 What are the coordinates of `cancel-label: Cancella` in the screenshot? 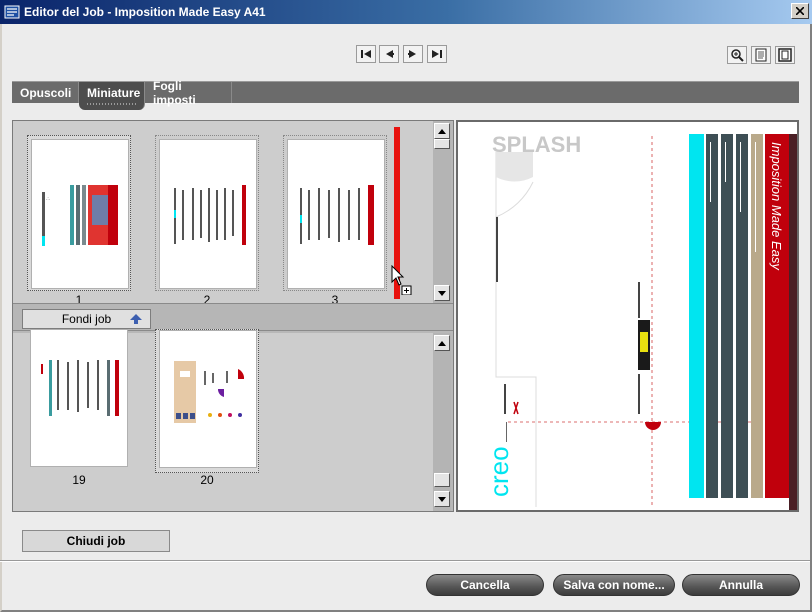 It's located at (485, 585).